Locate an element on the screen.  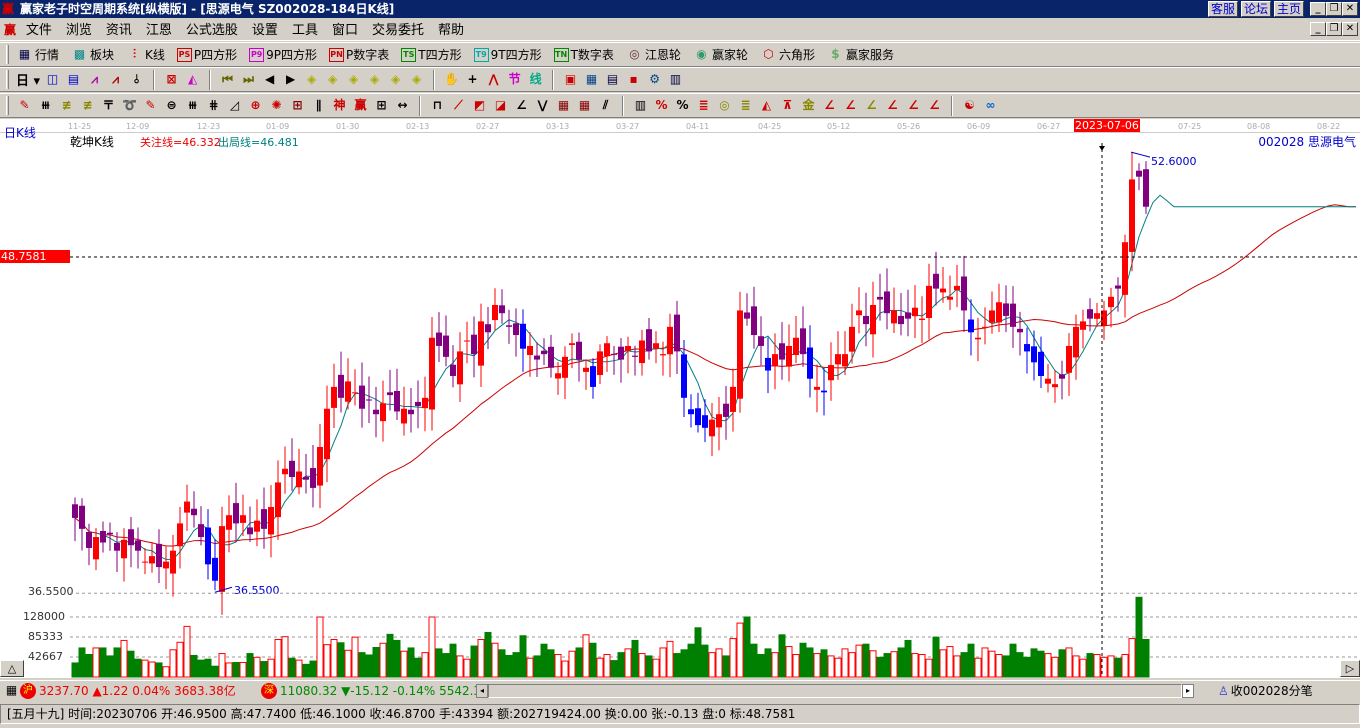
yinyang-icon: ☯ is located at coordinates (969, 105).